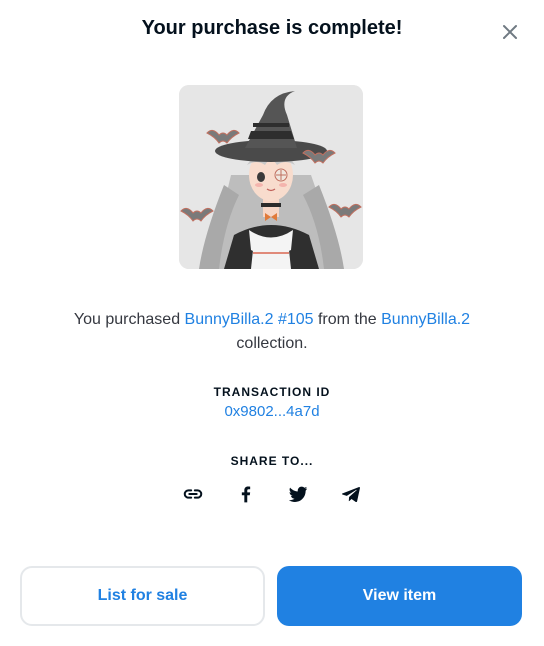 The image size is (544, 646). I want to click on share-facebook-button, so click(246, 494).